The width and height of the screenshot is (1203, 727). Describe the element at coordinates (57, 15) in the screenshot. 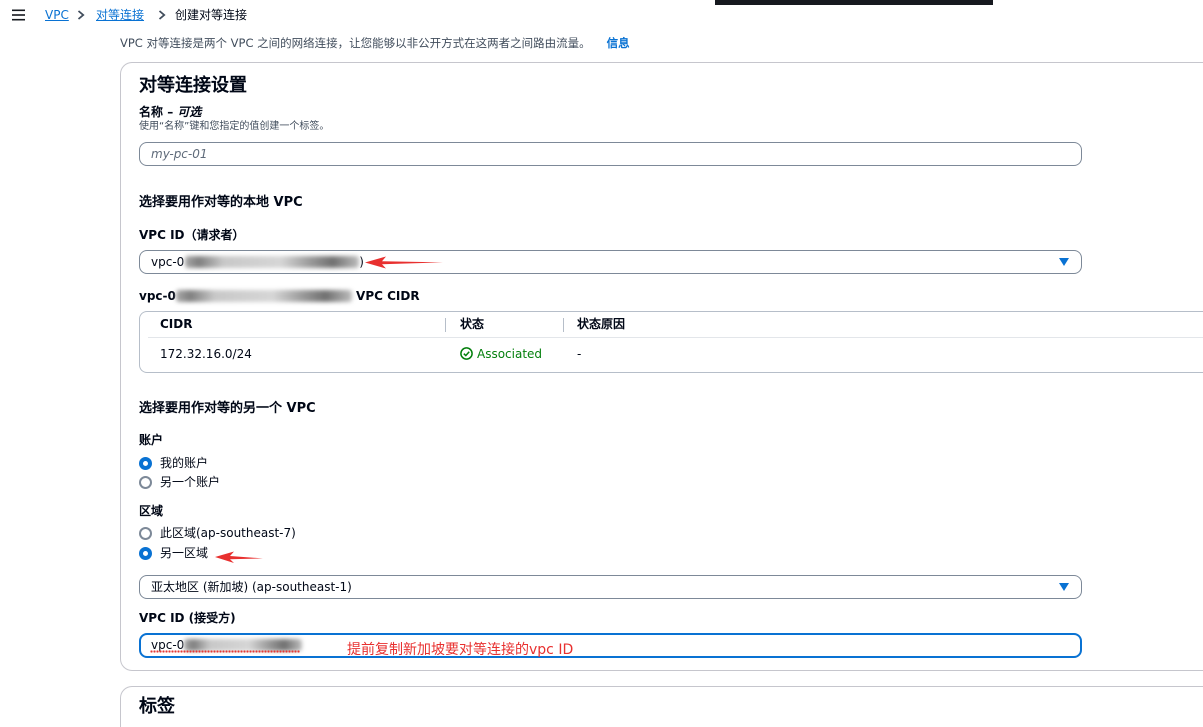

I see `breadcrumb-link-vpc: VPC` at that location.